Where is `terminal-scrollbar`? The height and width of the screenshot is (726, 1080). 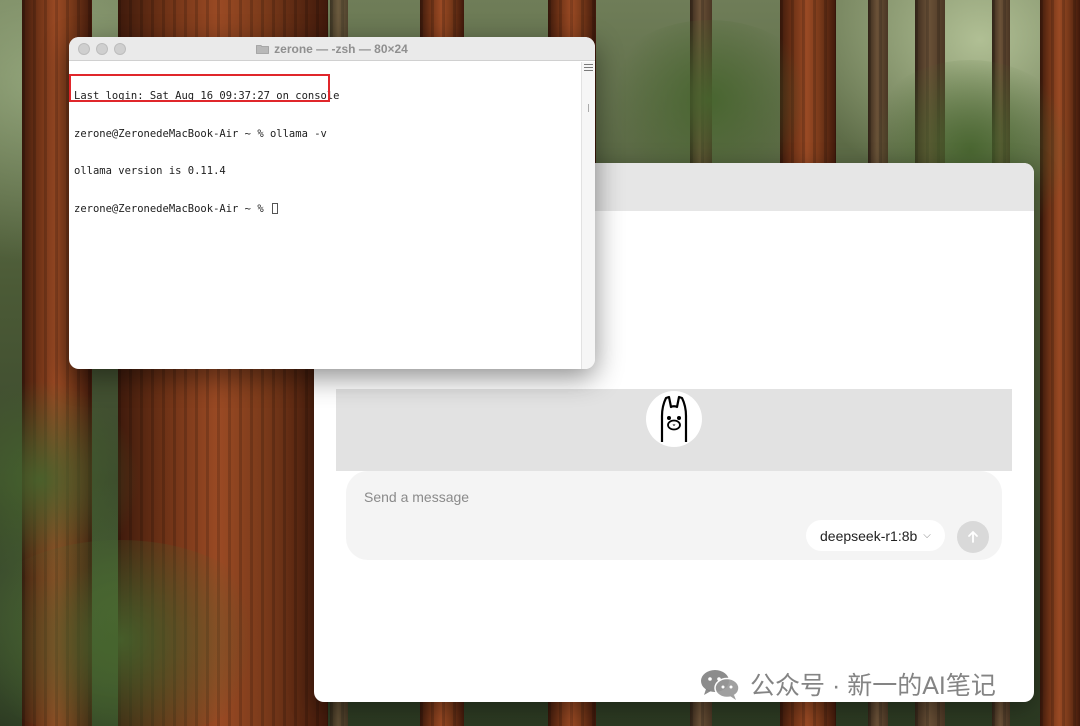
terminal-scrollbar is located at coordinates (588, 215).